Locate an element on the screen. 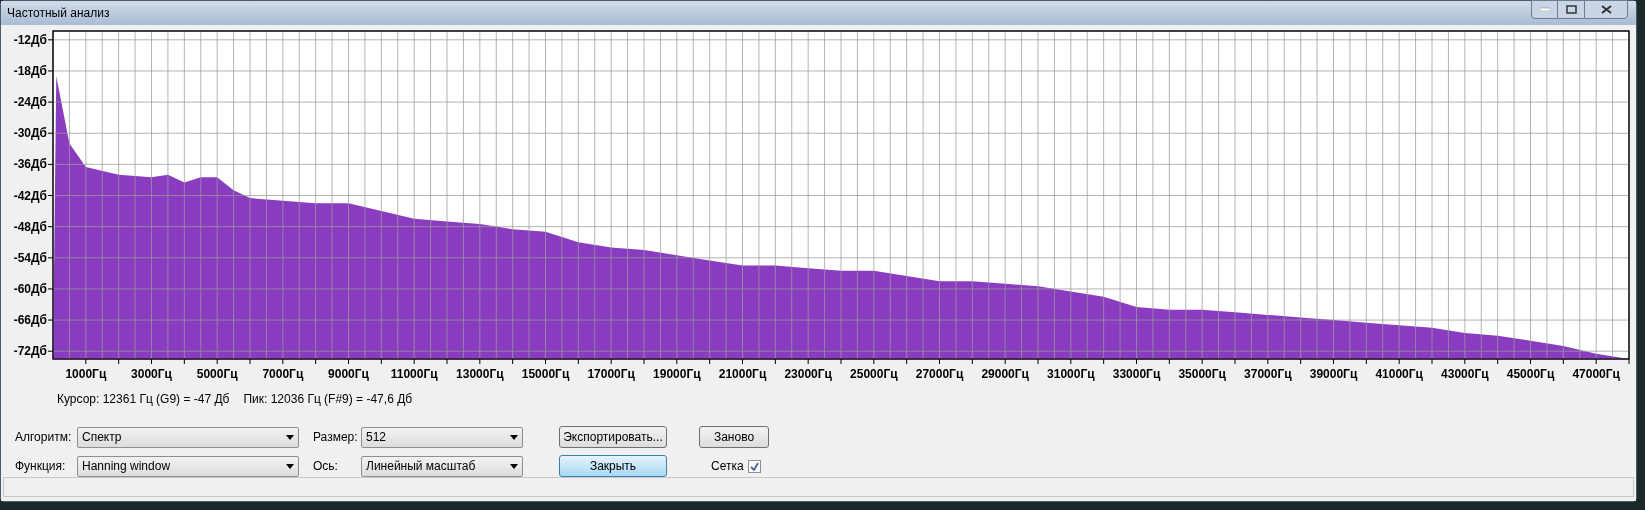  y-axis-label: -36Дб is located at coordinates (30, 164).